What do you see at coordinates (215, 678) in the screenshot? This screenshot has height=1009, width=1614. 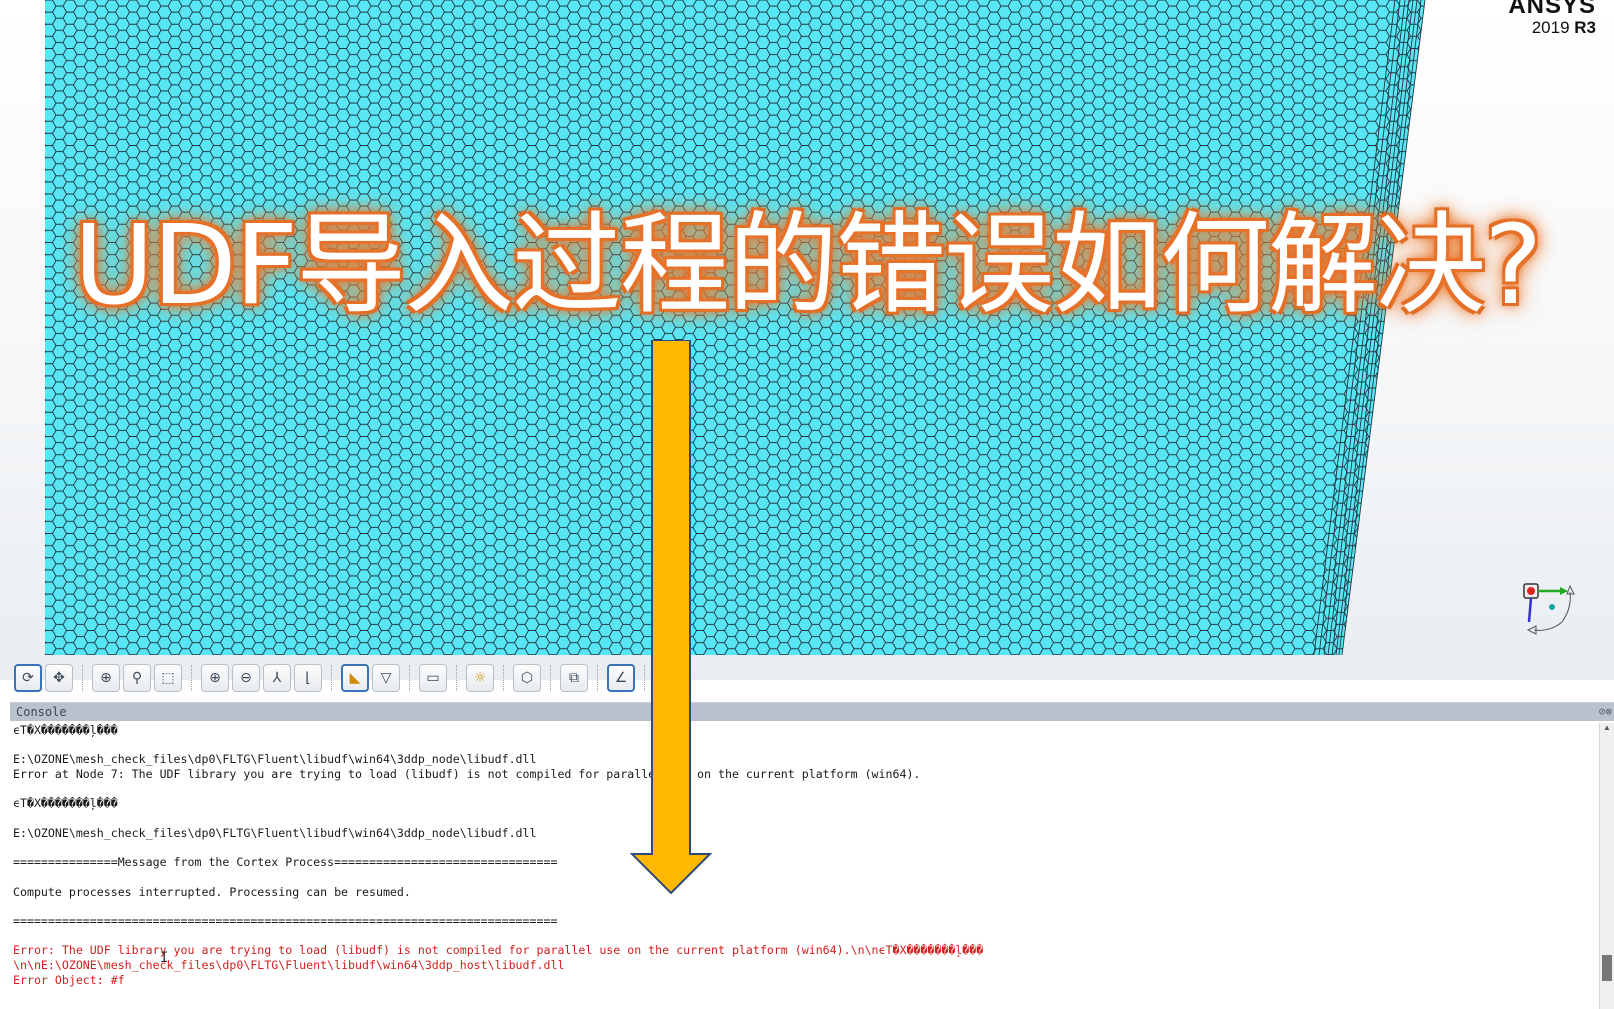 I see `zoom-in-icon: ⊕` at bounding box center [215, 678].